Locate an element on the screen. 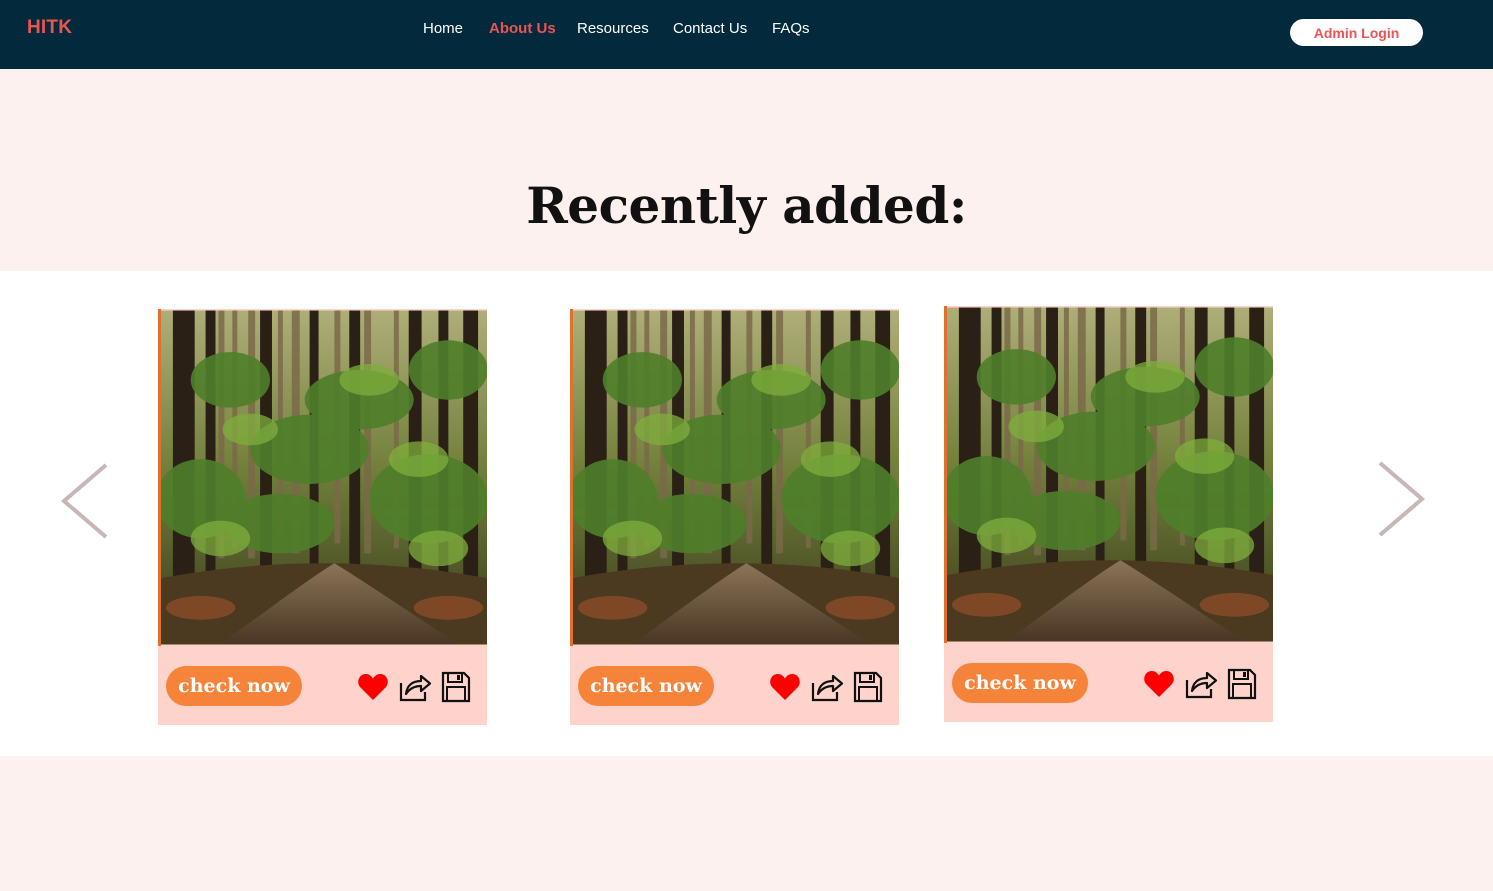 This screenshot has width=1493, height=891. chevron-left-icon is located at coordinates (85, 501).